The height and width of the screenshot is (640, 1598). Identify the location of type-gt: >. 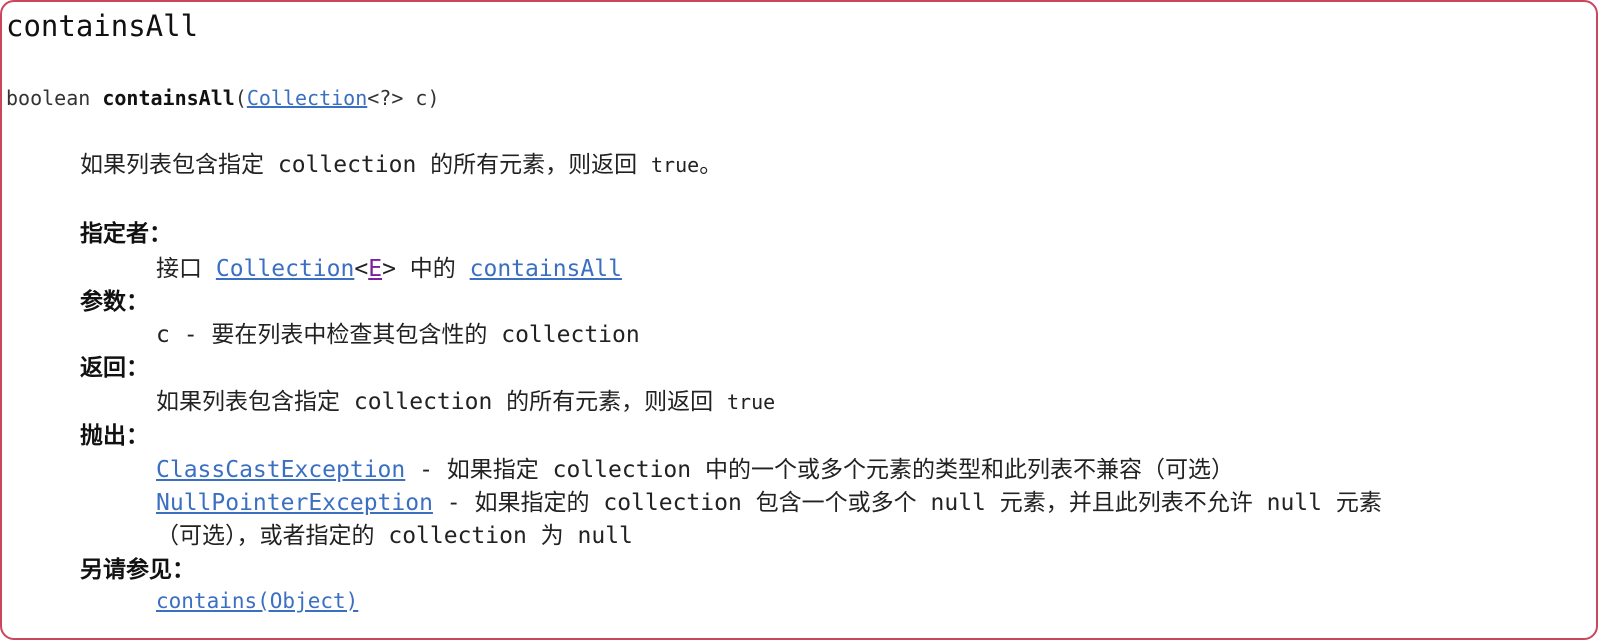
(389, 269).